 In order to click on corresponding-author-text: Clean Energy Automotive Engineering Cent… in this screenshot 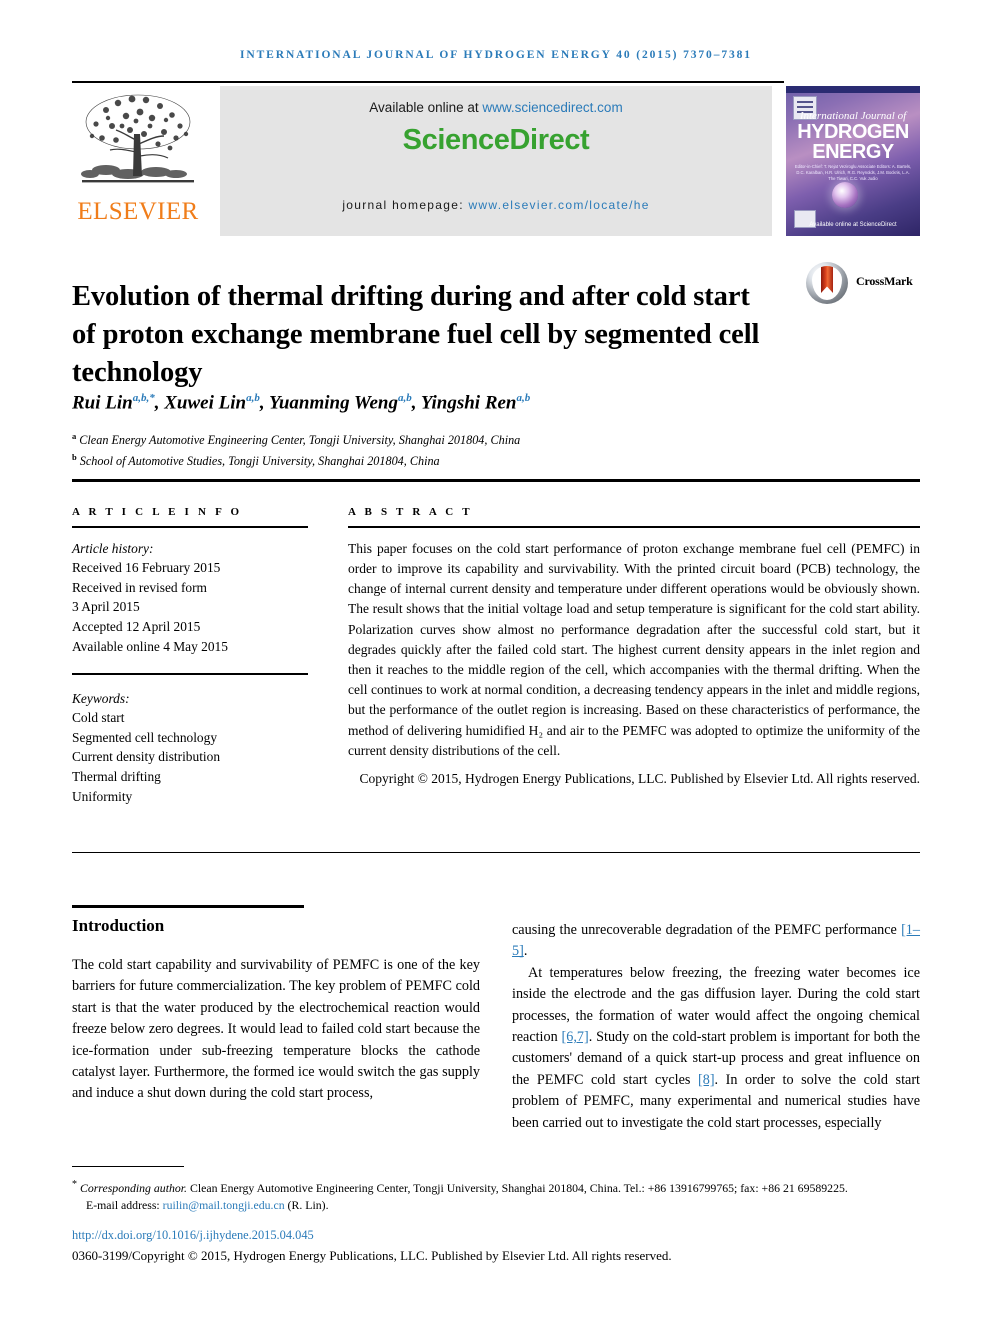, I will do `click(517, 1187)`.